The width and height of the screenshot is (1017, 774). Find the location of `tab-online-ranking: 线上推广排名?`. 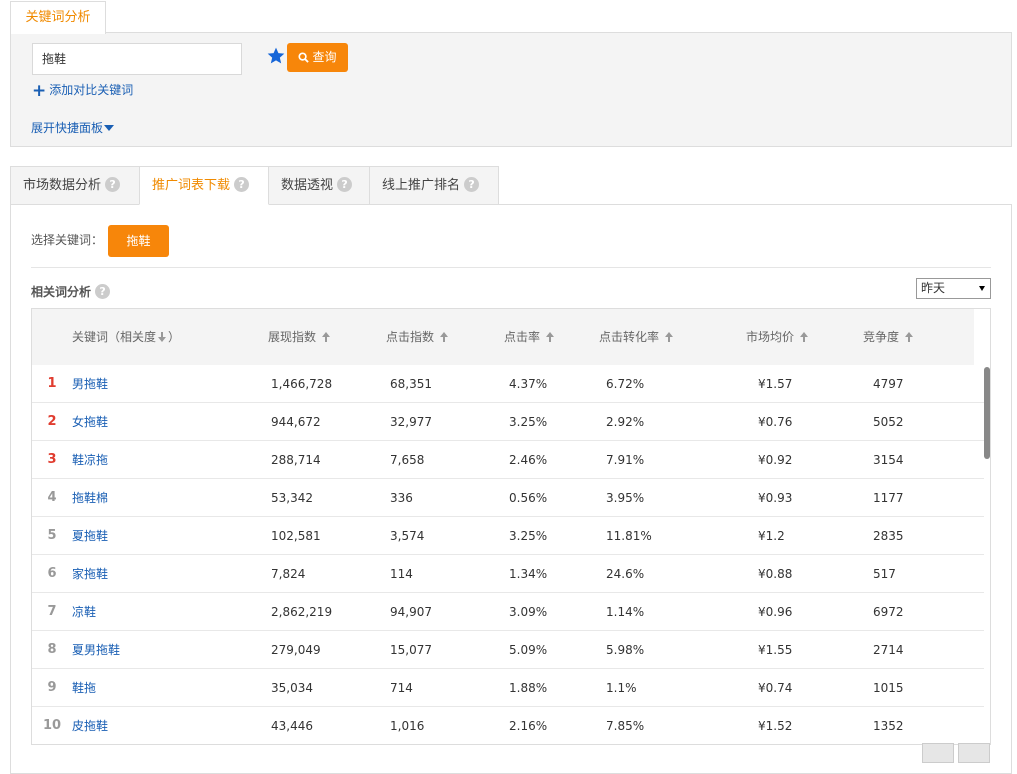

tab-online-ranking: 线上推广排名? is located at coordinates (434, 185).